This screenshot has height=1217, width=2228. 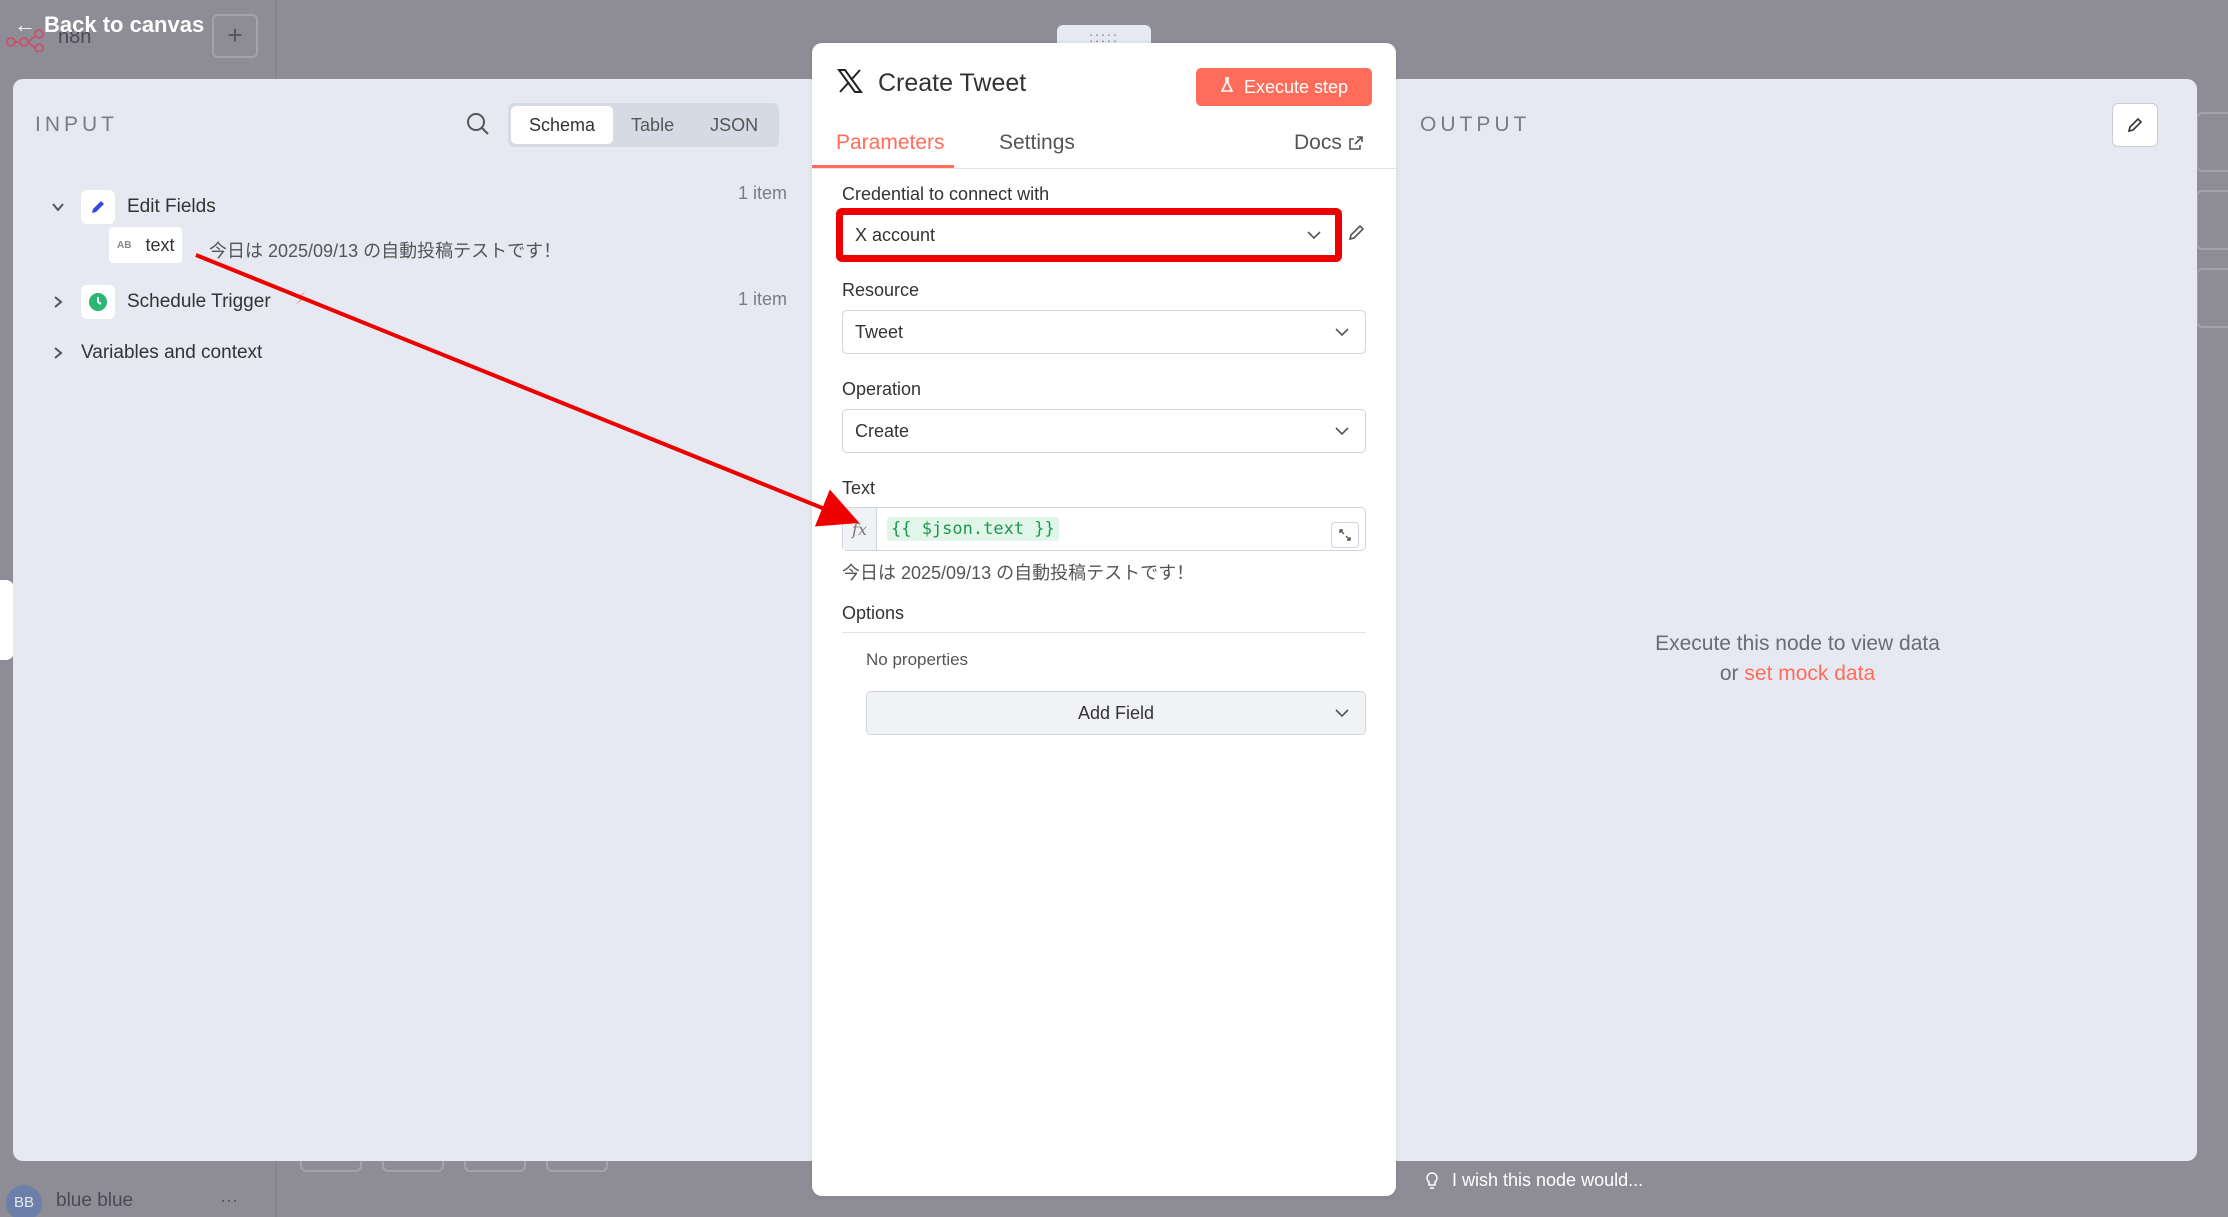 What do you see at coordinates (98, 302) in the screenshot?
I see `clock-node-icon` at bounding box center [98, 302].